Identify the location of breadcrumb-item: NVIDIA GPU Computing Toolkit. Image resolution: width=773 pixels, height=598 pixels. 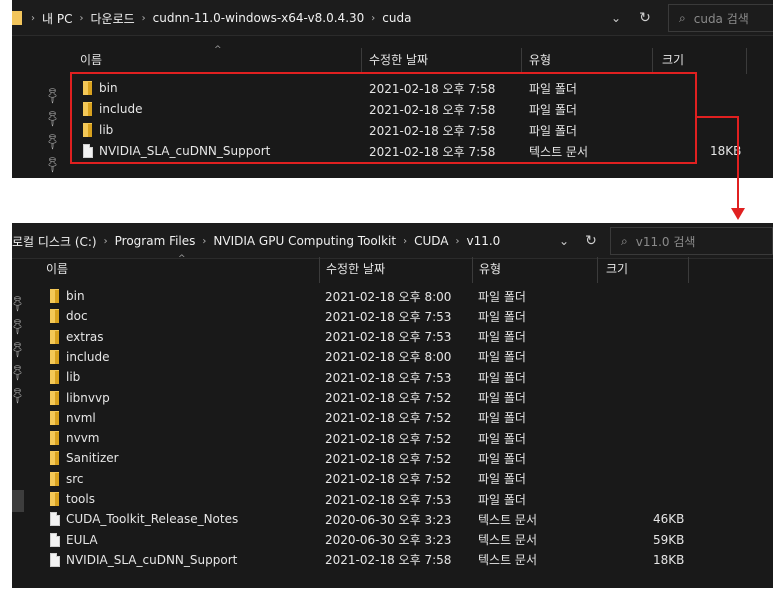
(304, 241).